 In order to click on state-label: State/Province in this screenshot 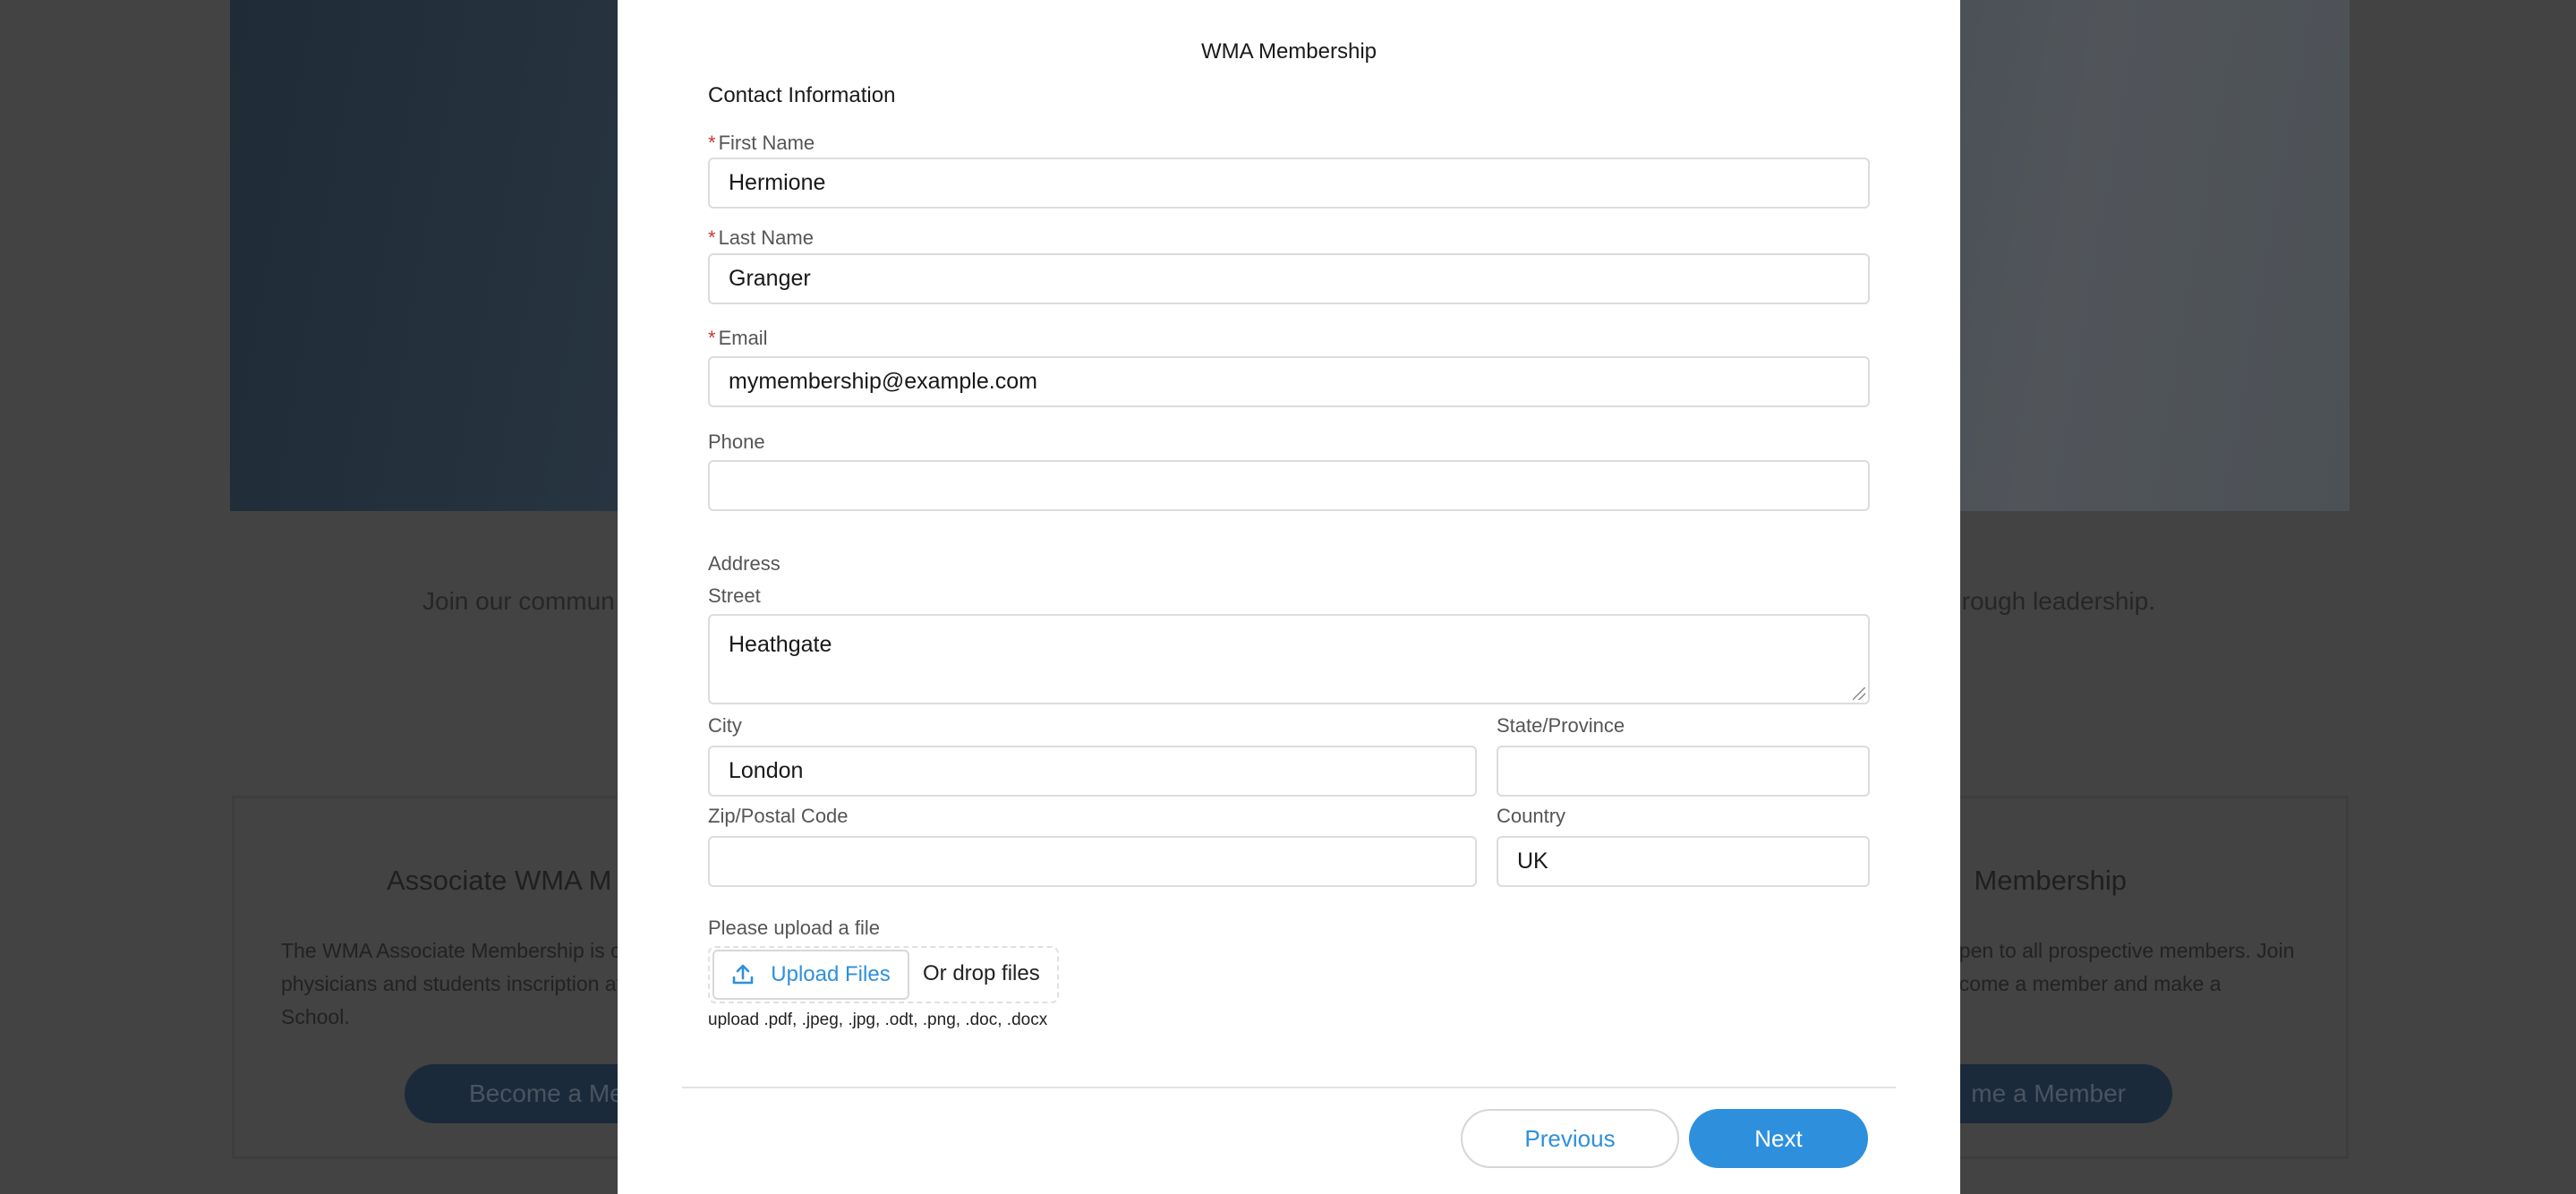, I will do `click(1561, 725)`.